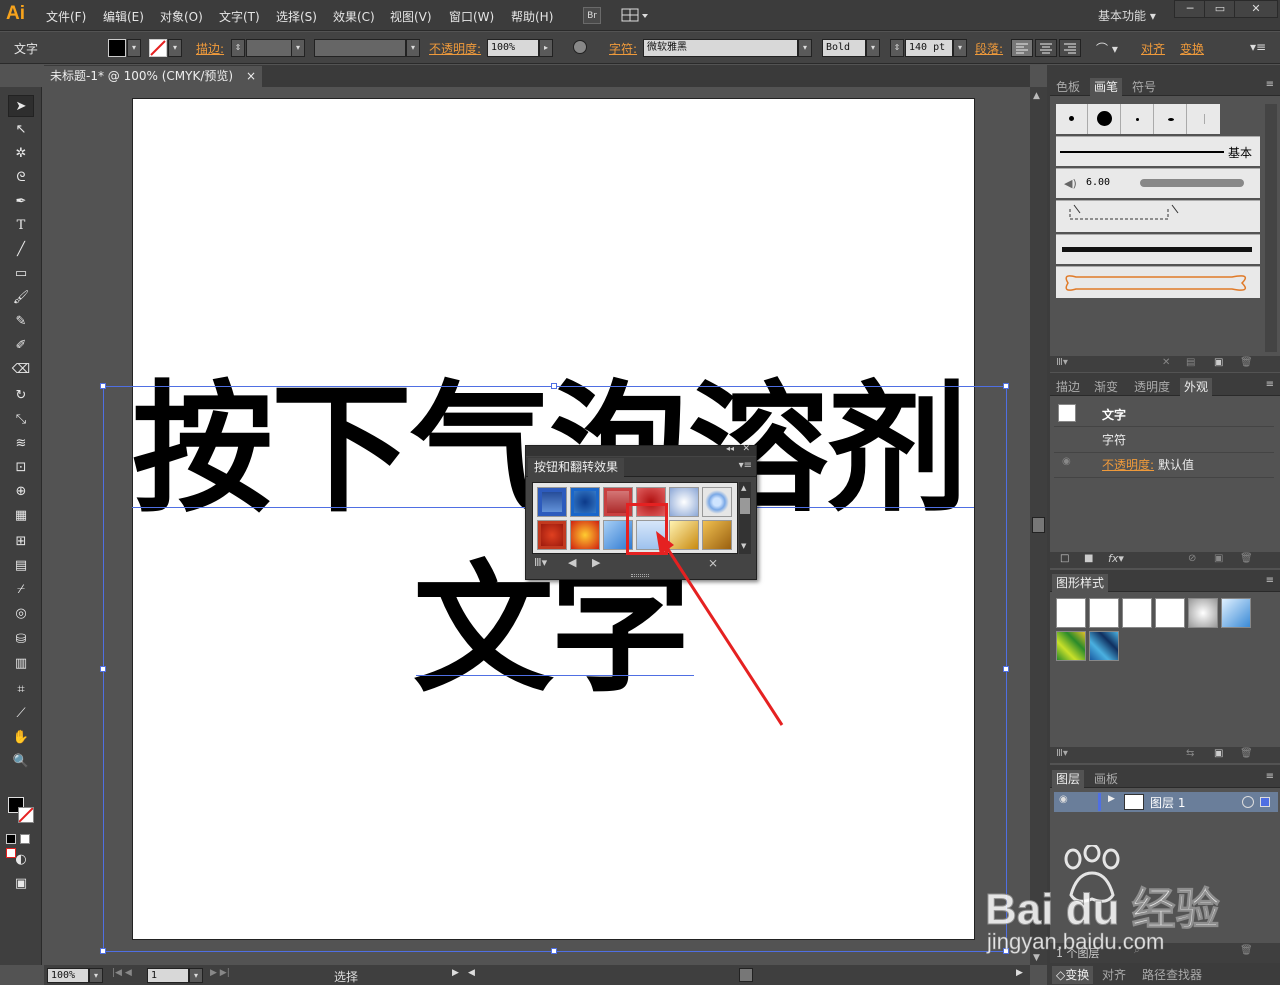 The image size is (1280, 985). What do you see at coordinates (21, 250) in the screenshot?
I see `line-tool-icon: ╱` at bounding box center [21, 250].